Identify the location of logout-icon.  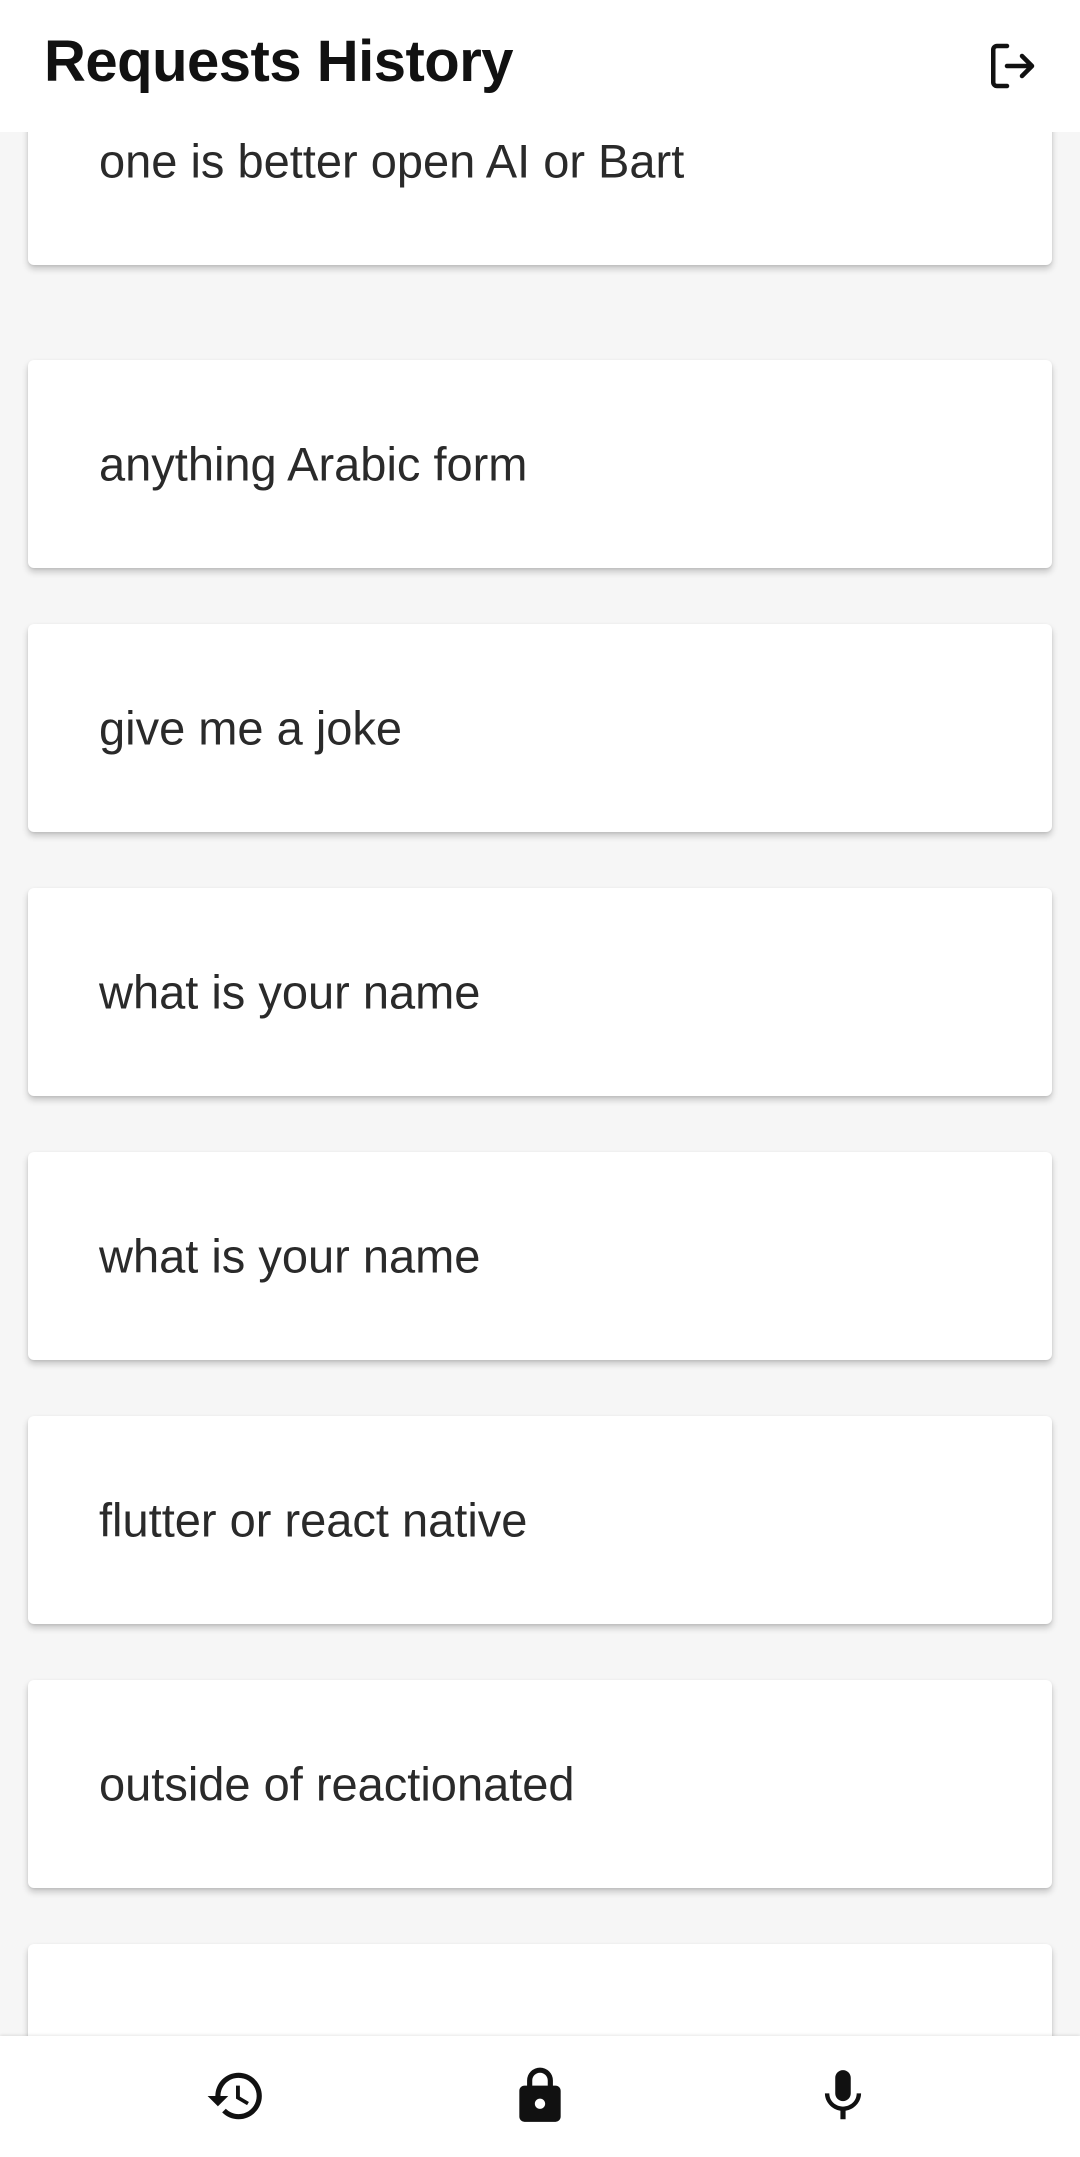
(1013, 66).